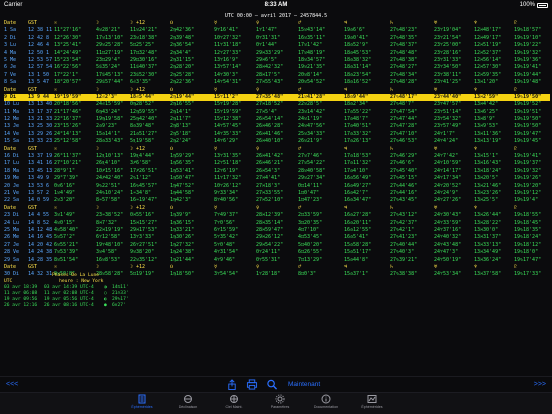  What do you see at coordinates (226, 192) in the screenshot?
I see `cell-mercury: 9♈33'34"` at bounding box center [226, 192].